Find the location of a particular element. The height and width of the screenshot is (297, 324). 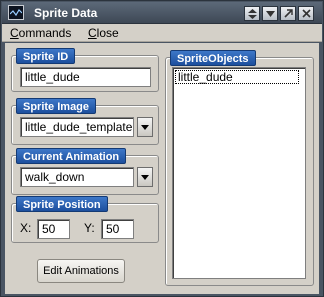

current-animation-title: Current Animation is located at coordinates (71, 156).